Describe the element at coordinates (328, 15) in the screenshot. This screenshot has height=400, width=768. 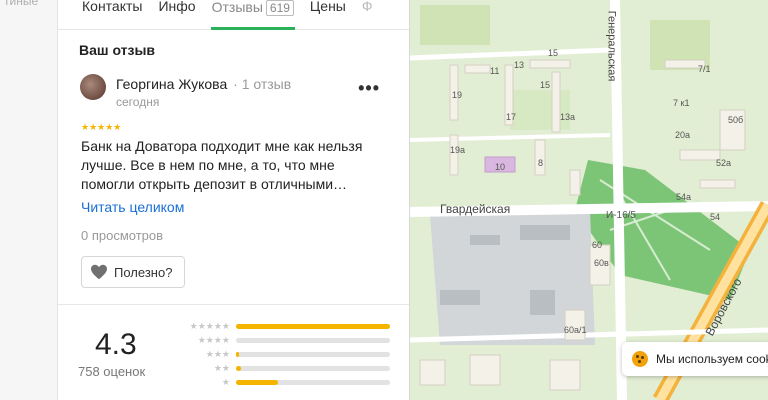
I see `tab-prices: Цены` at that location.